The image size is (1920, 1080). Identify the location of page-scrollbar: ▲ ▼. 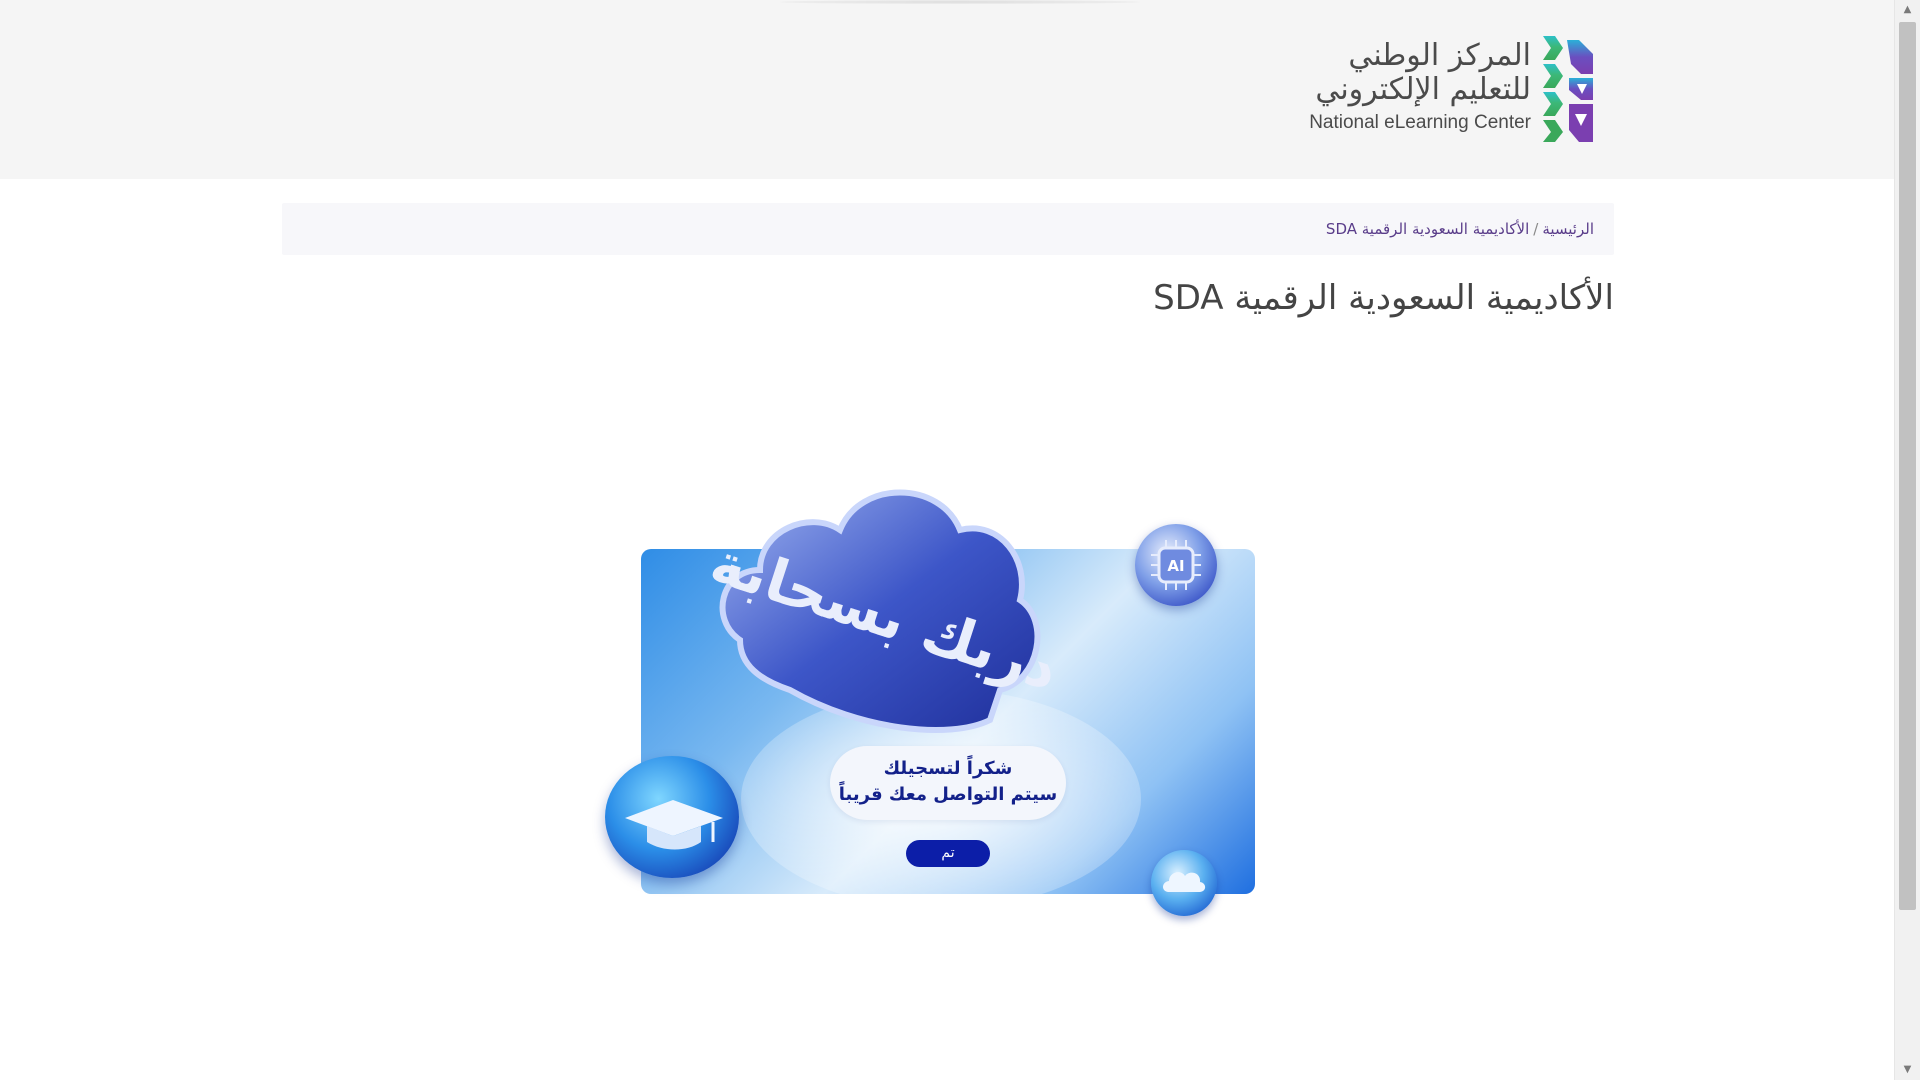
(1907, 540).